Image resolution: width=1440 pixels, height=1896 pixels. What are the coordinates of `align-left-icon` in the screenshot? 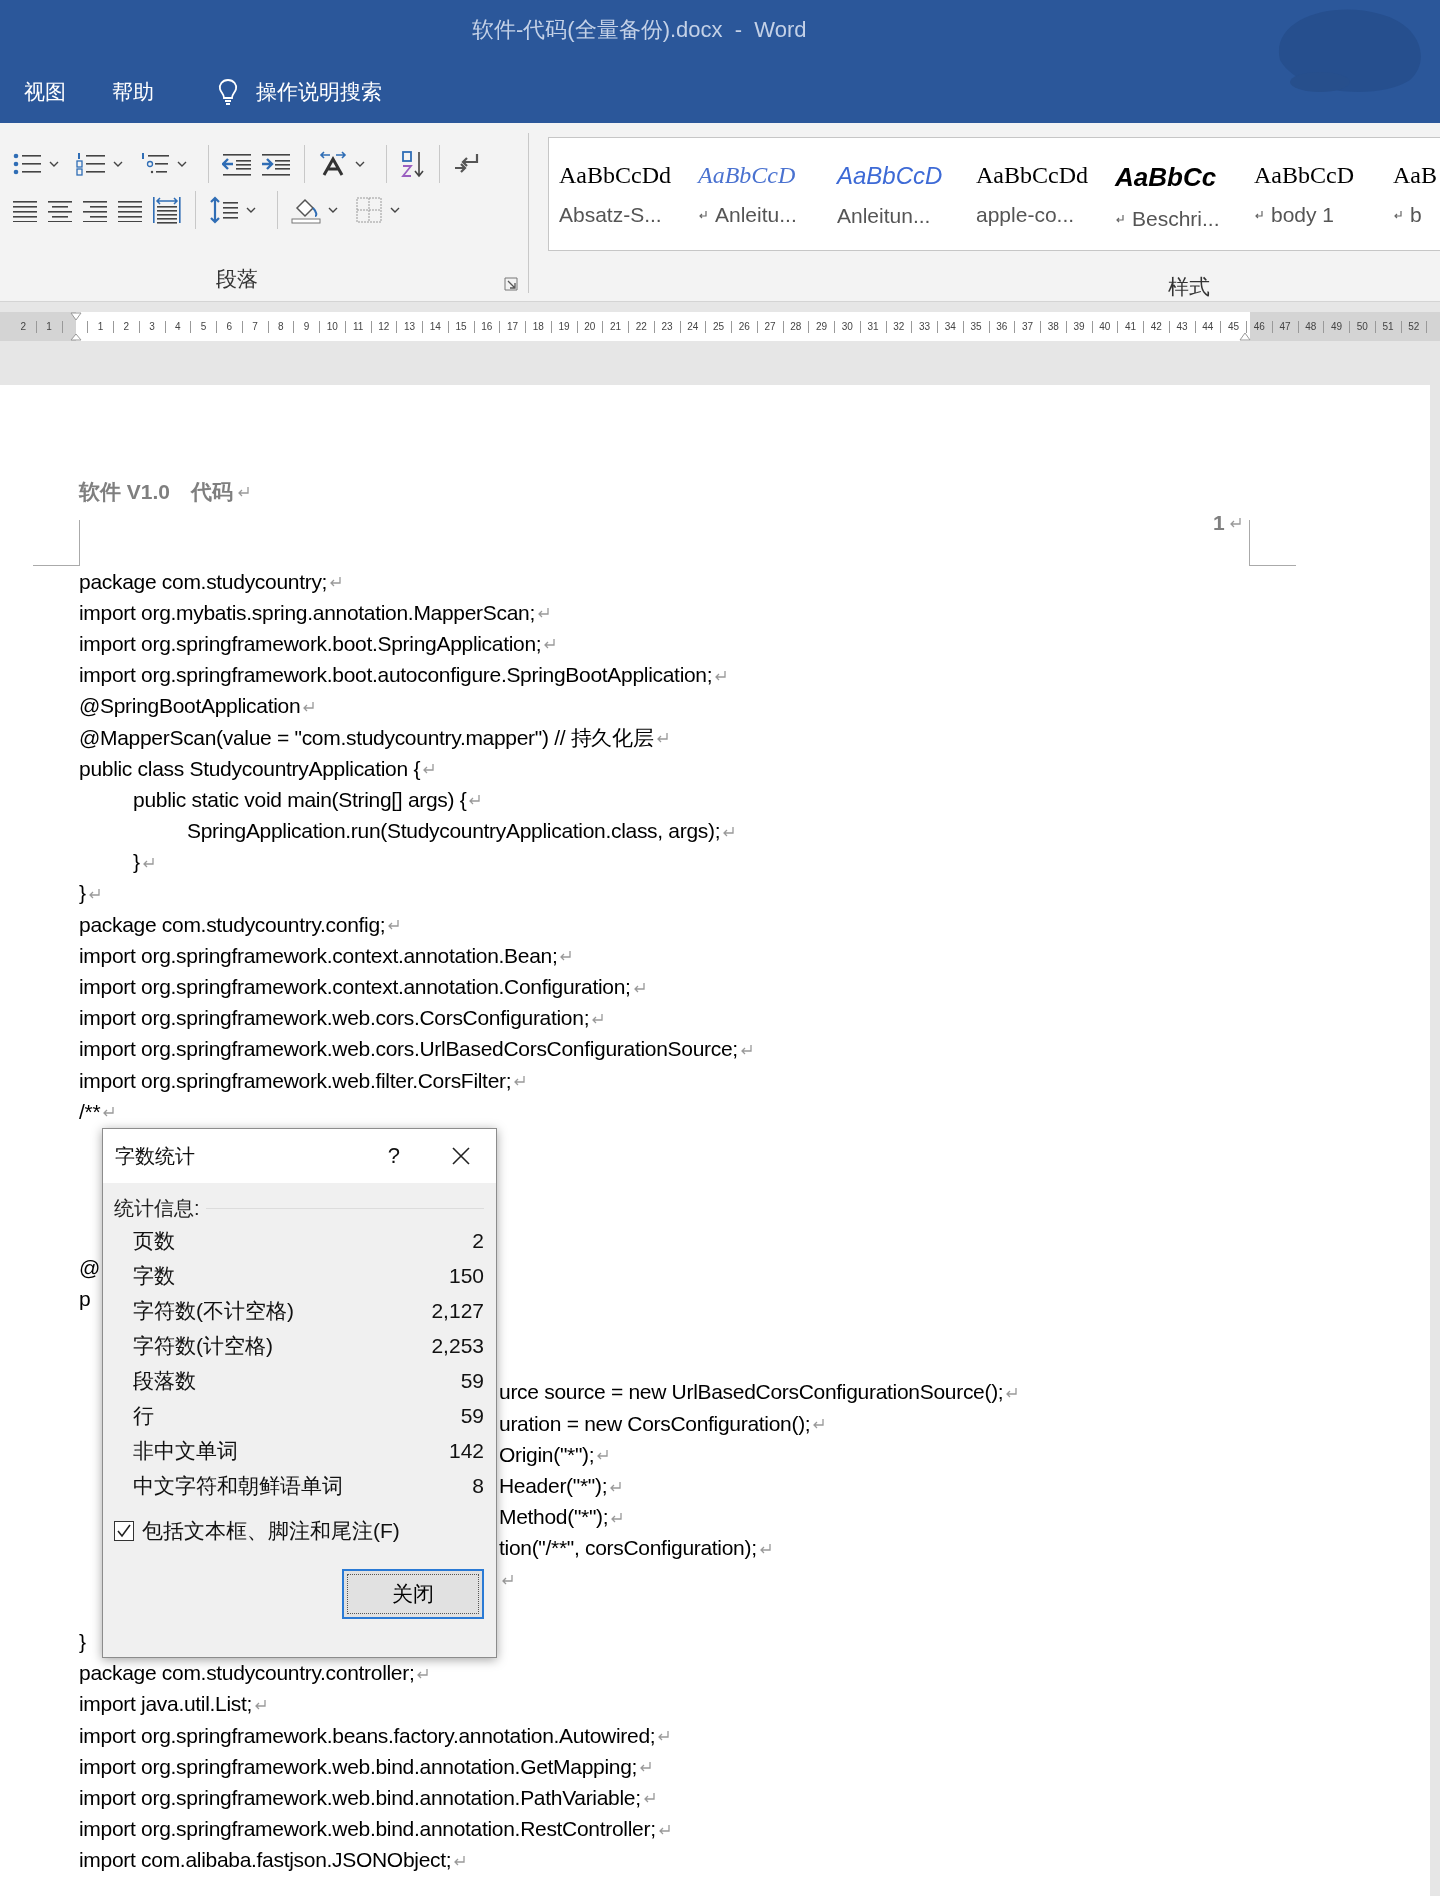 It's located at (25, 210).